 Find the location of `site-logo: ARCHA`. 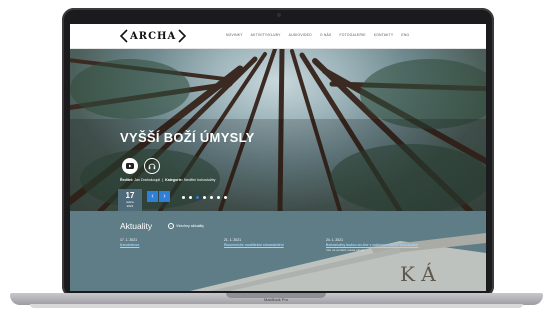

site-logo: ARCHA is located at coordinates (153, 36).